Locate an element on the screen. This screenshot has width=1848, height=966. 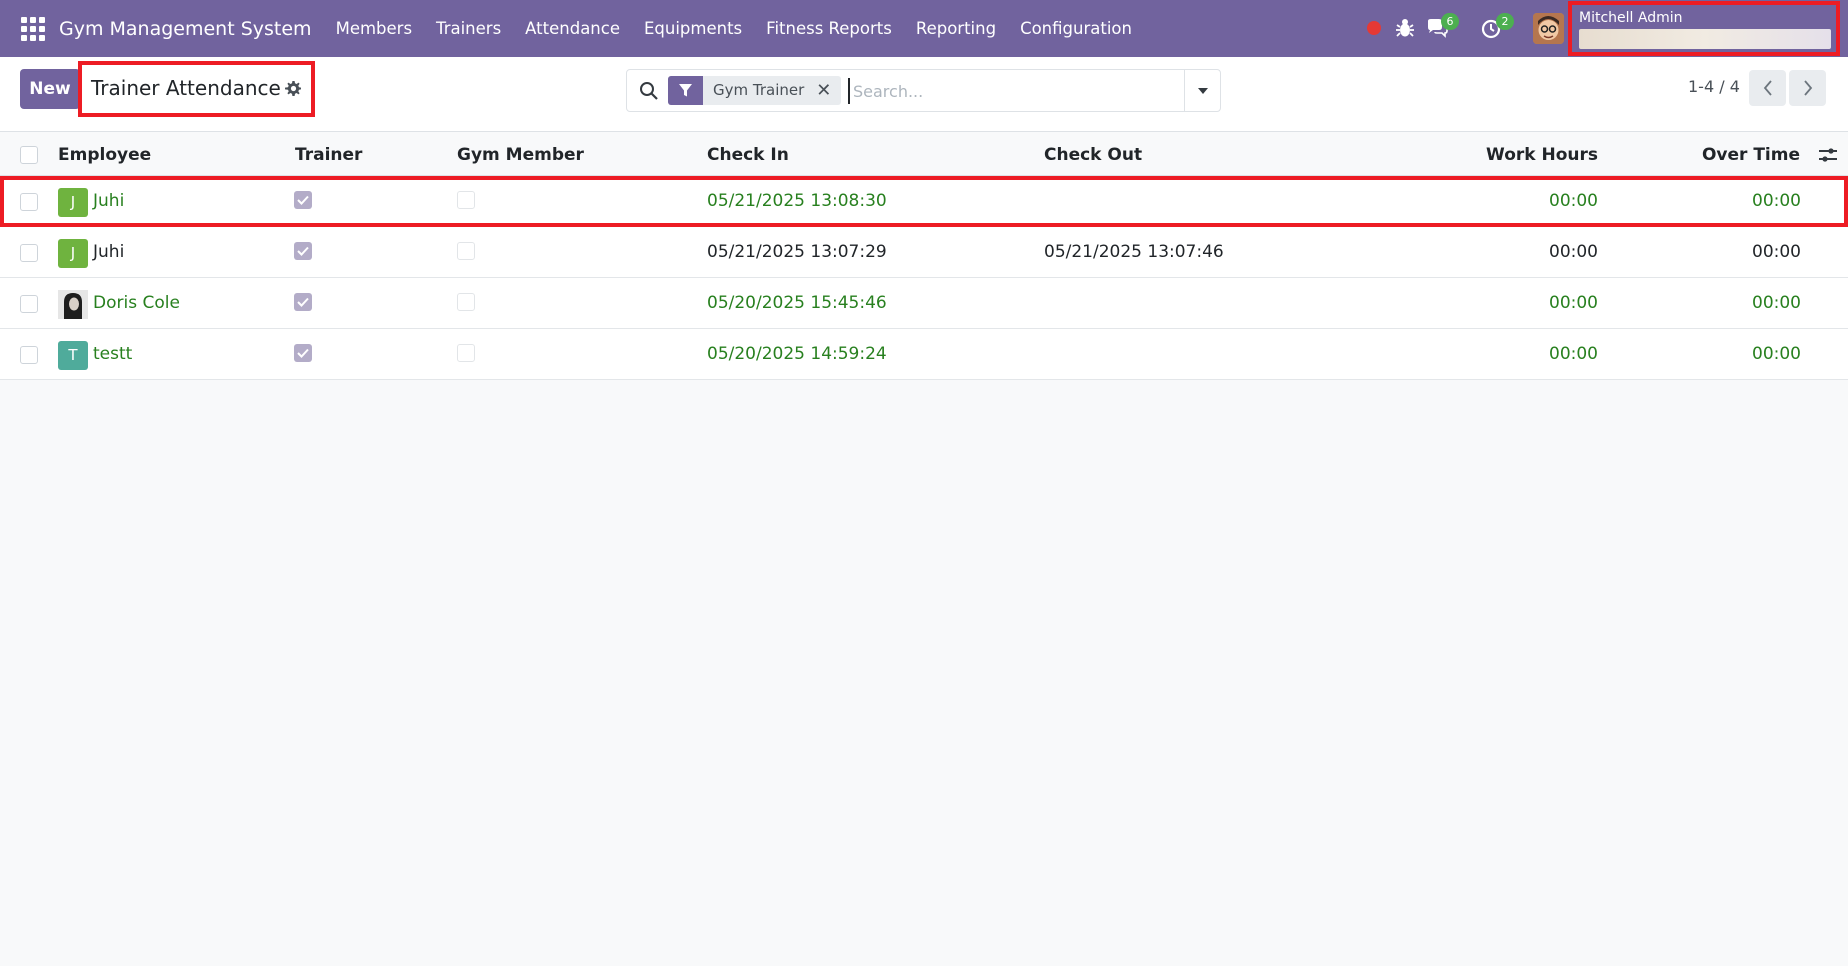
apps-menu-icon is located at coordinates (33, 28).